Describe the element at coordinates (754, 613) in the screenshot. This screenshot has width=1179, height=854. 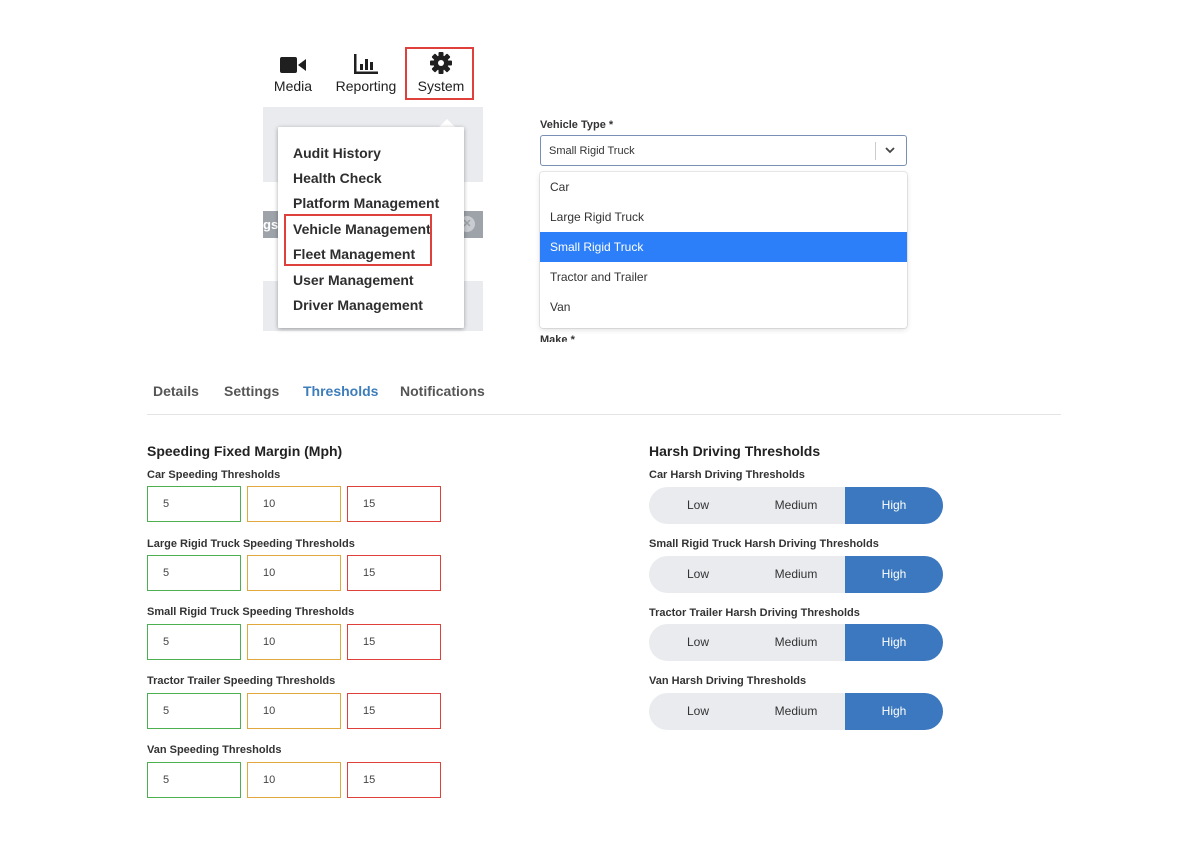
I see `tractor-trailer-harsh-label: Tractor Trailer Harsh Driving Thresholds` at that location.